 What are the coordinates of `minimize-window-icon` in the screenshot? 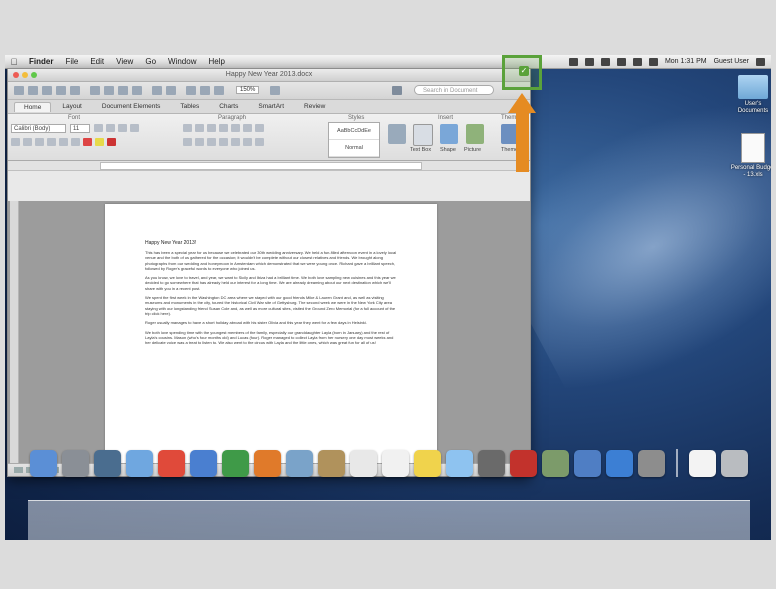 It's located at (25, 75).